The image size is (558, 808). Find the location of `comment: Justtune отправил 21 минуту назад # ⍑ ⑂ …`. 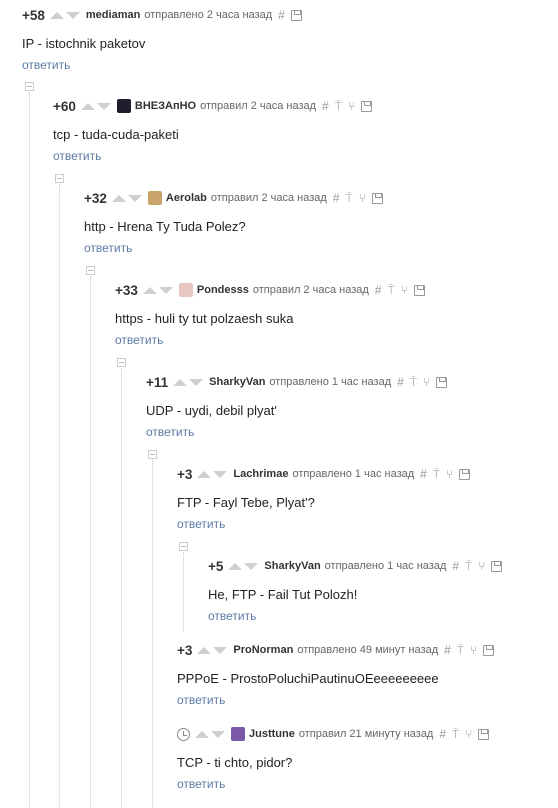

comment: Justtune отправил 21 минуту назад # ⍑ ⑂ … is located at coordinates (336, 758).